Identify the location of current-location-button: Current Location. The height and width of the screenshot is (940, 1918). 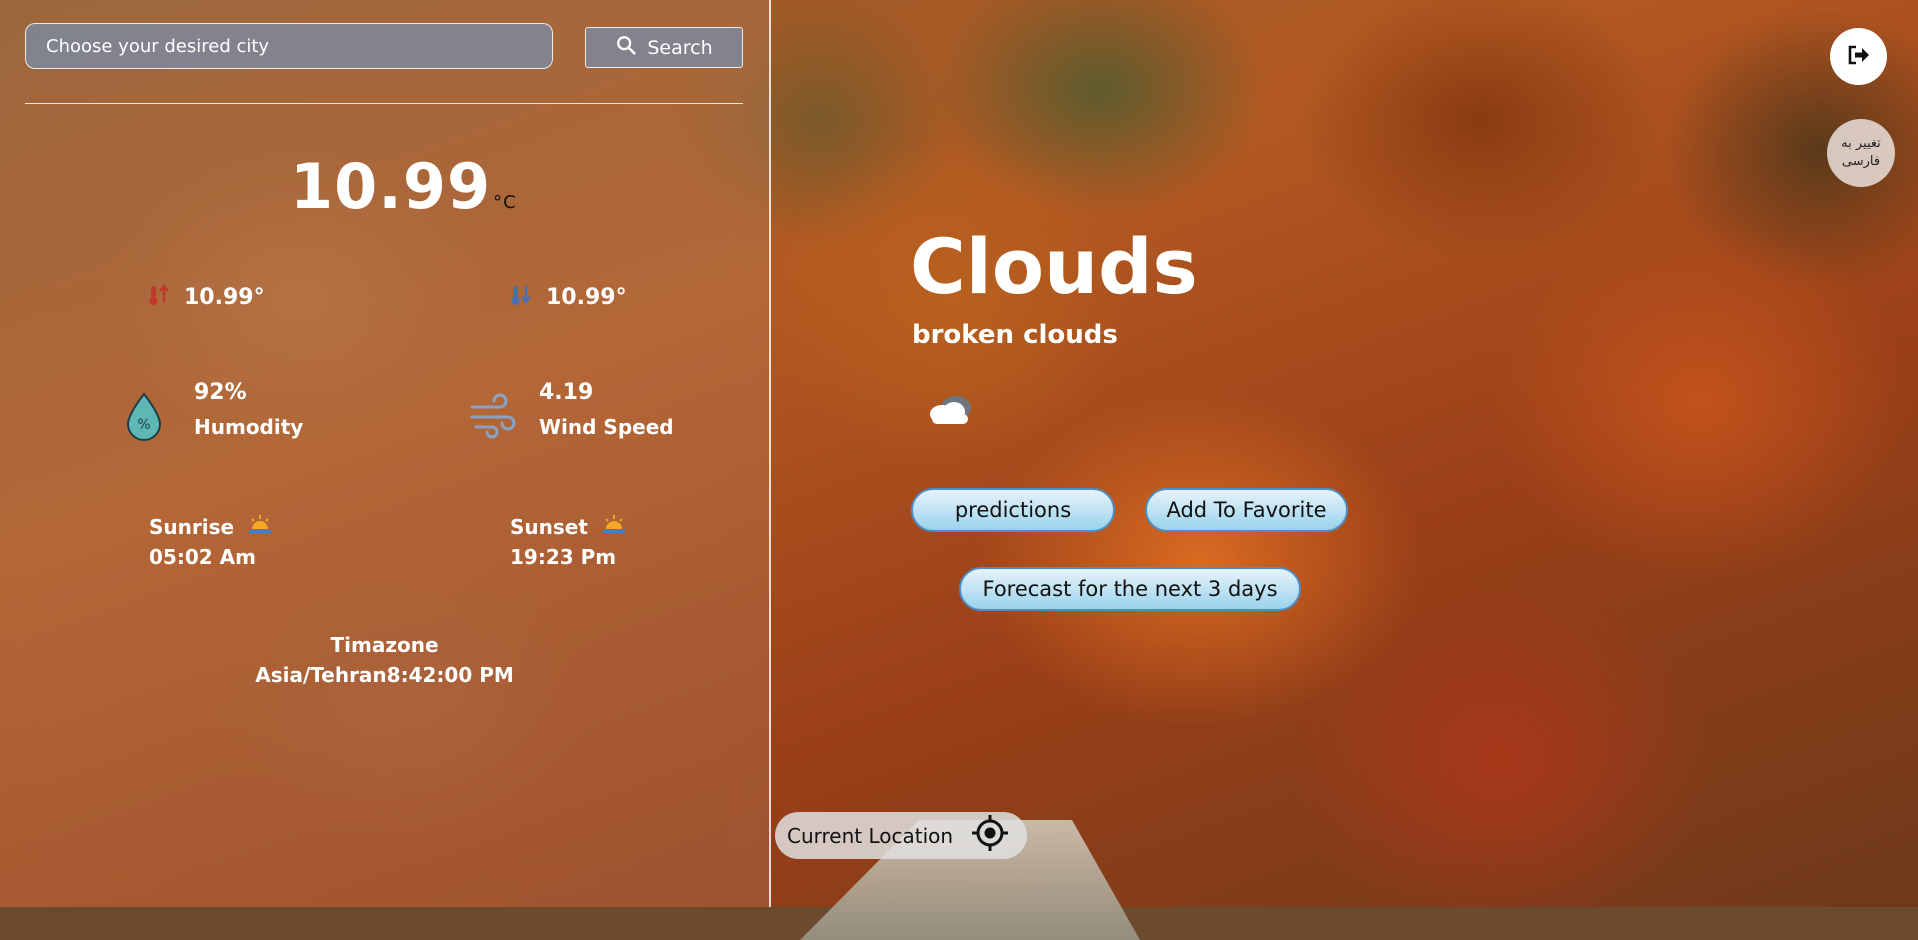
(901, 835).